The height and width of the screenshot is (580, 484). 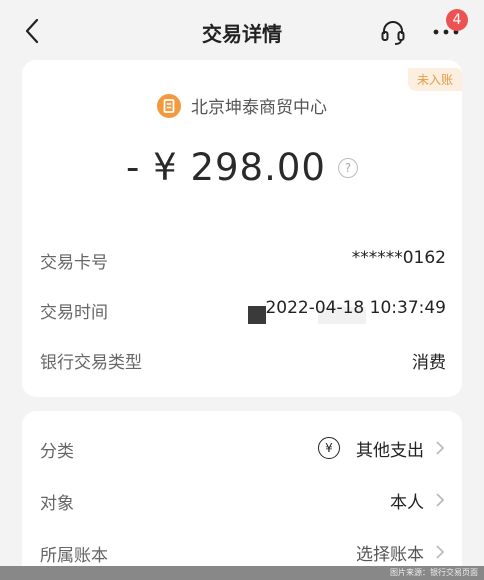 What do you see at coordinates (347, 167) in the screenshot?
I see `help-icon: ?` at bounding box center [347, 167].